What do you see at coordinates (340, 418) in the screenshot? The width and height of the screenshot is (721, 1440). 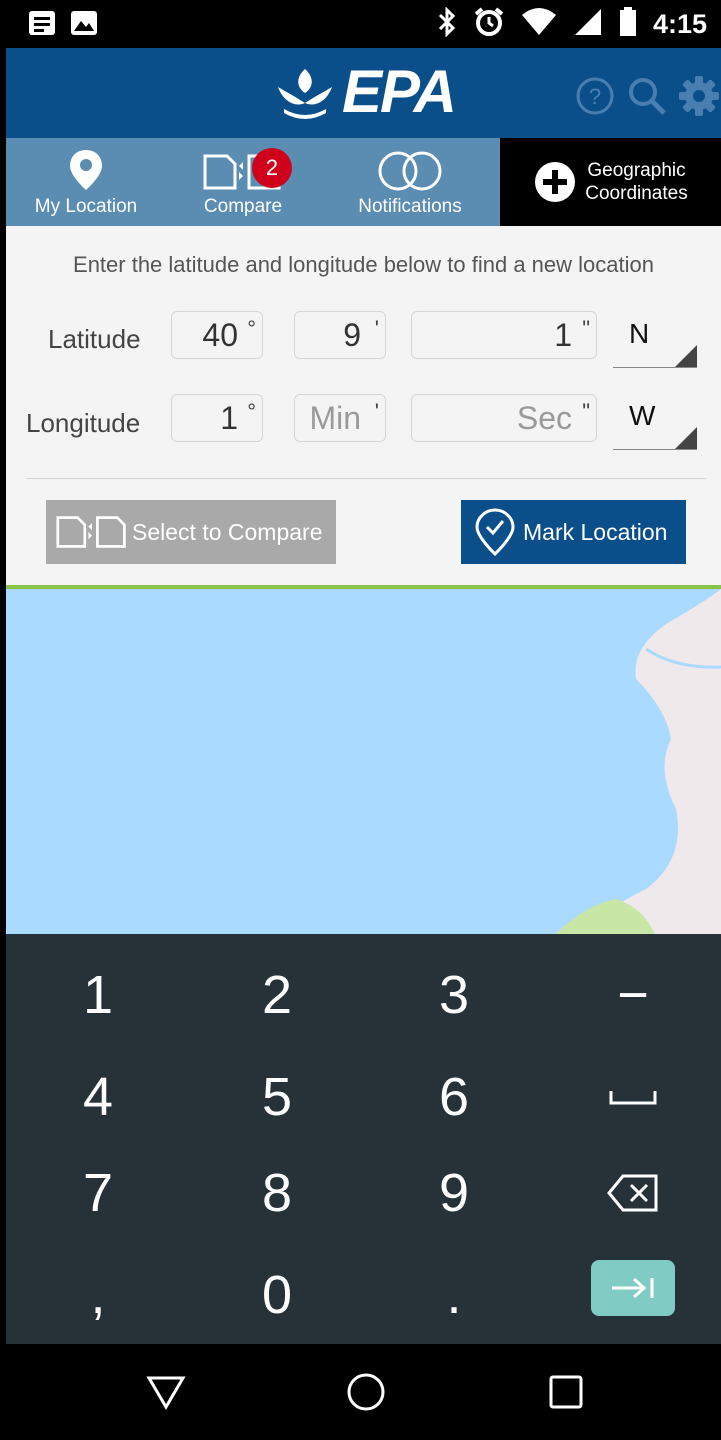 I see `longitude-minutes-input: Min '` at bounding box center [340, 418].